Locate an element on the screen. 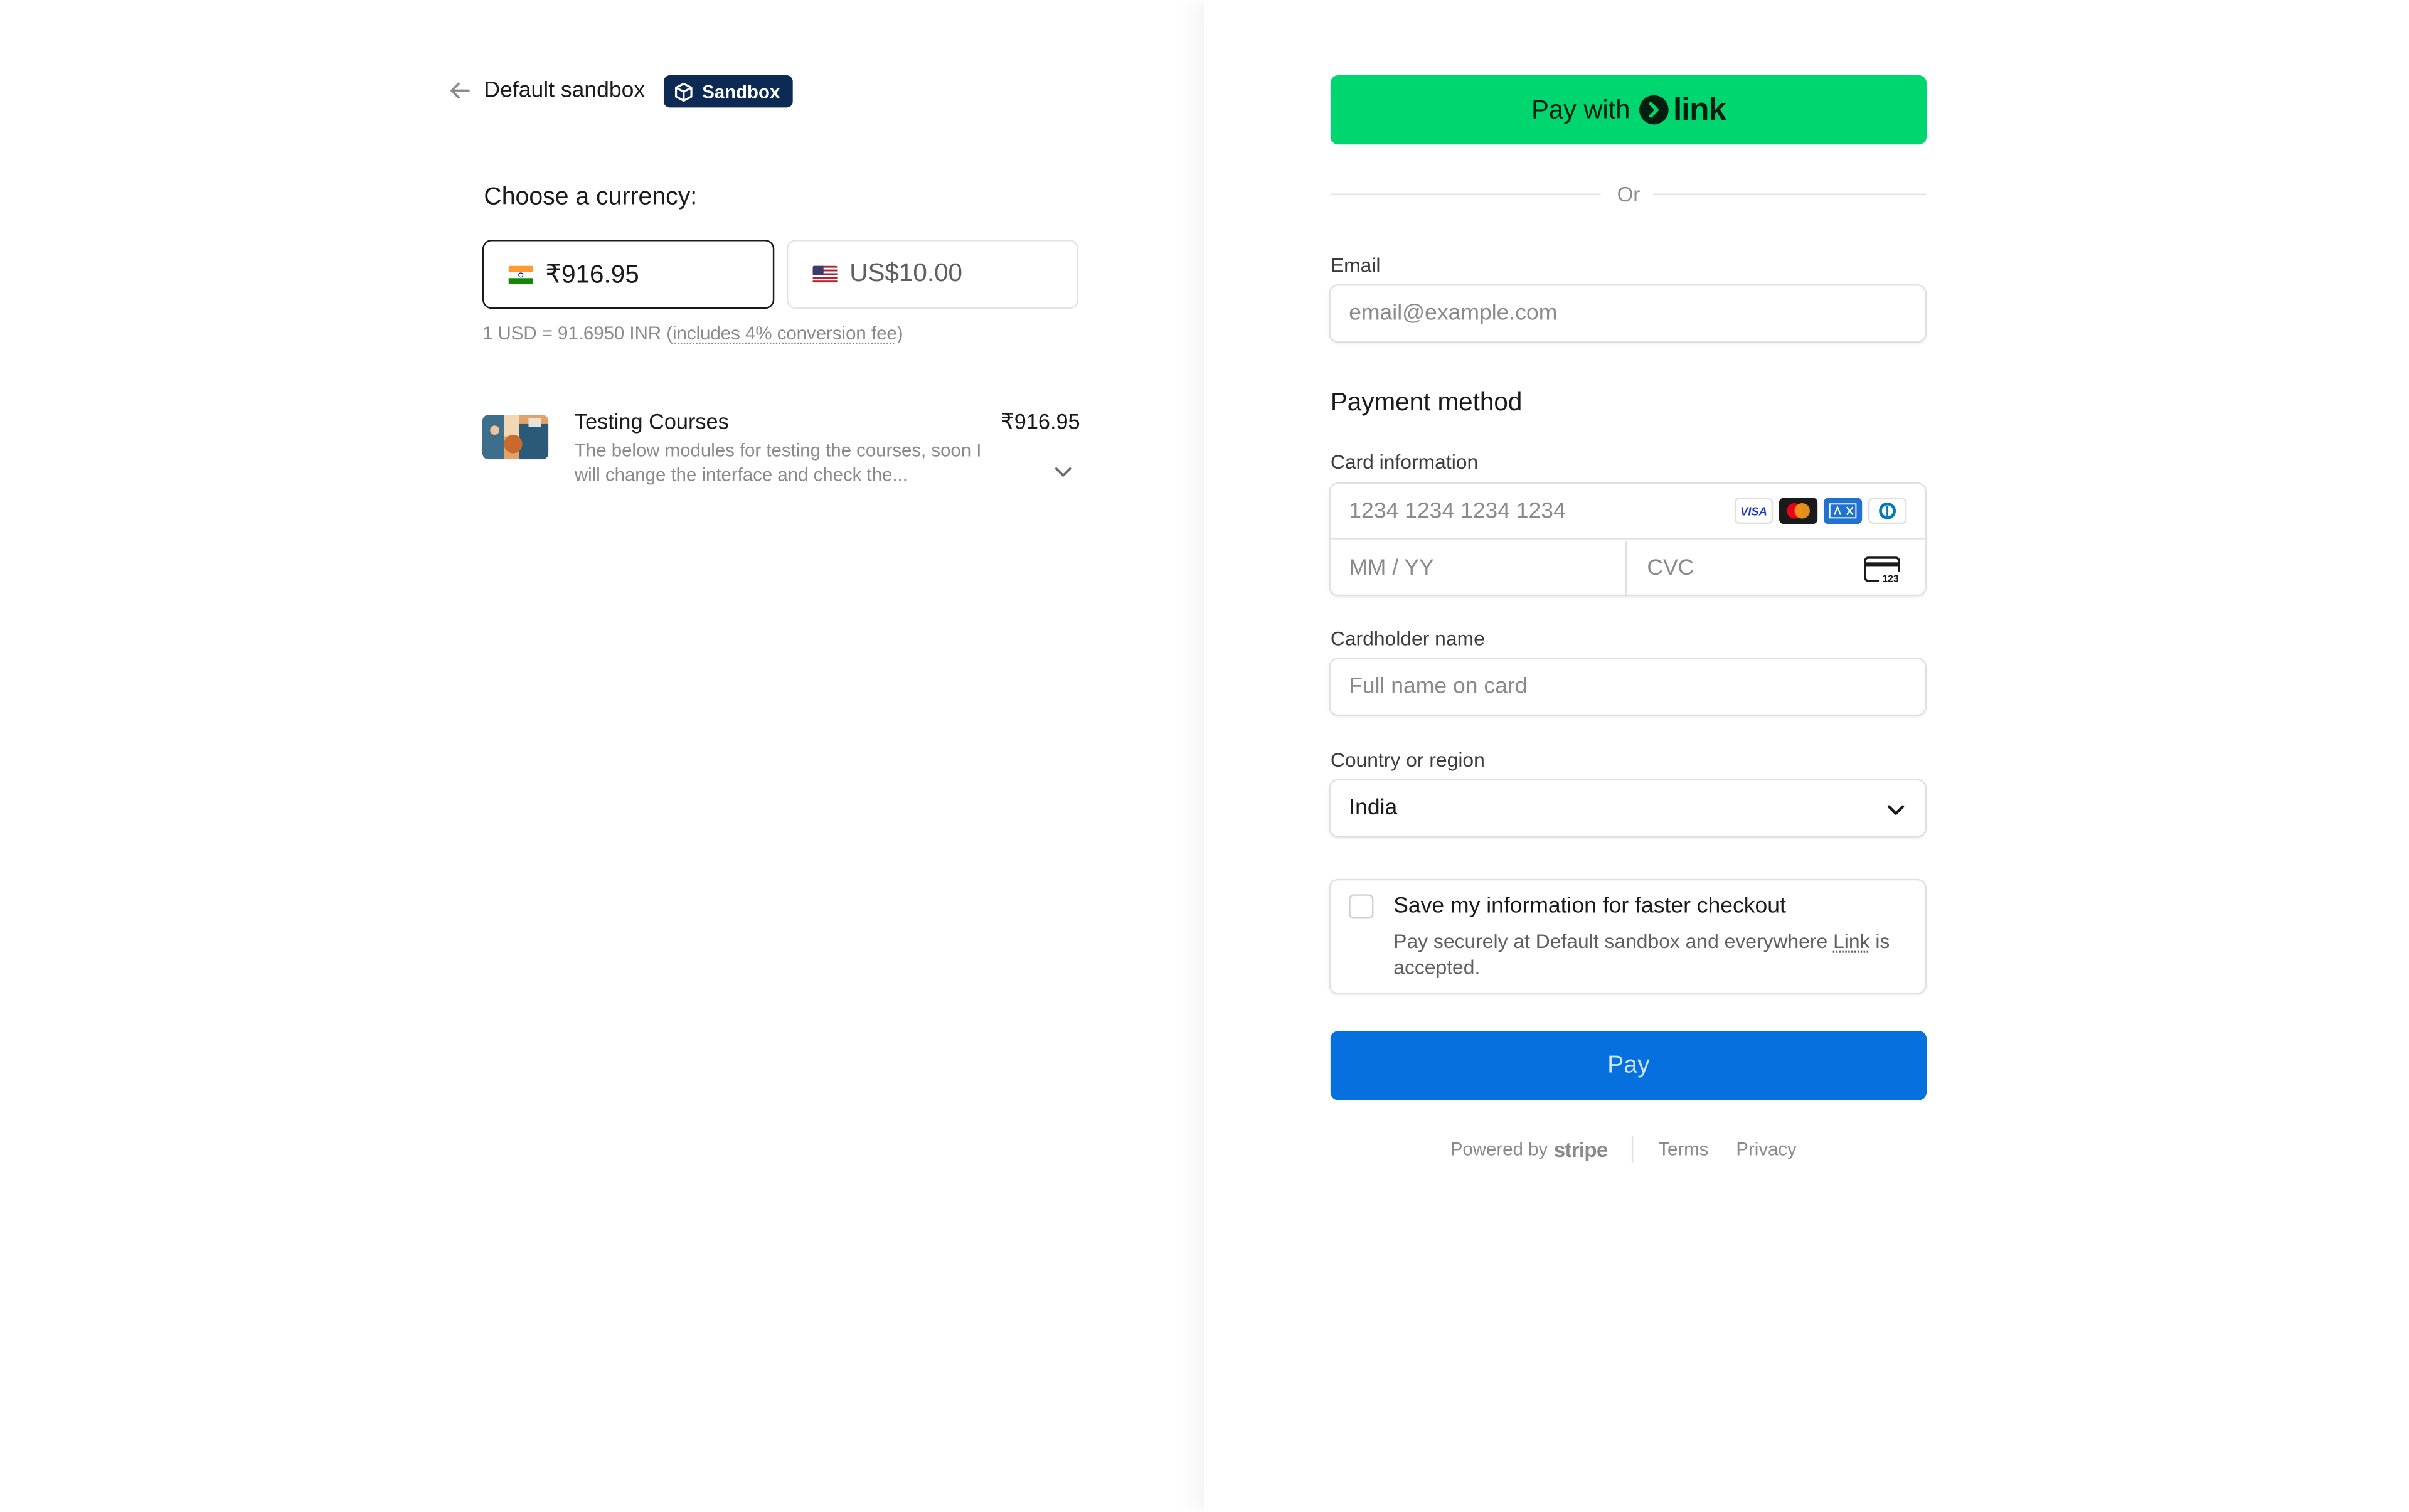  currency-amount-inr: ₹916.95 is located at coordinates (592, 274).